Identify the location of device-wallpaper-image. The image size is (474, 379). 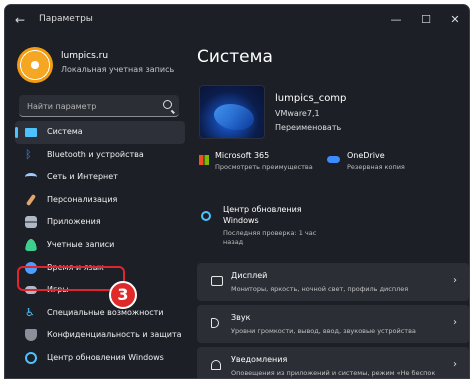
(232, 112).